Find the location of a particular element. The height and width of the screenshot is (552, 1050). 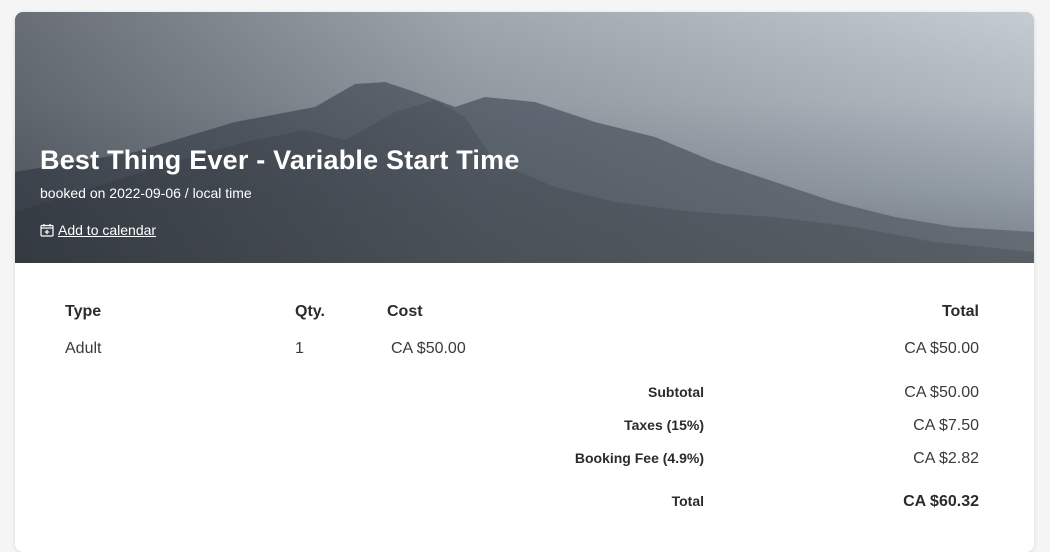

taxes-value: CA $7.50 is located at coordinates (946, 425).